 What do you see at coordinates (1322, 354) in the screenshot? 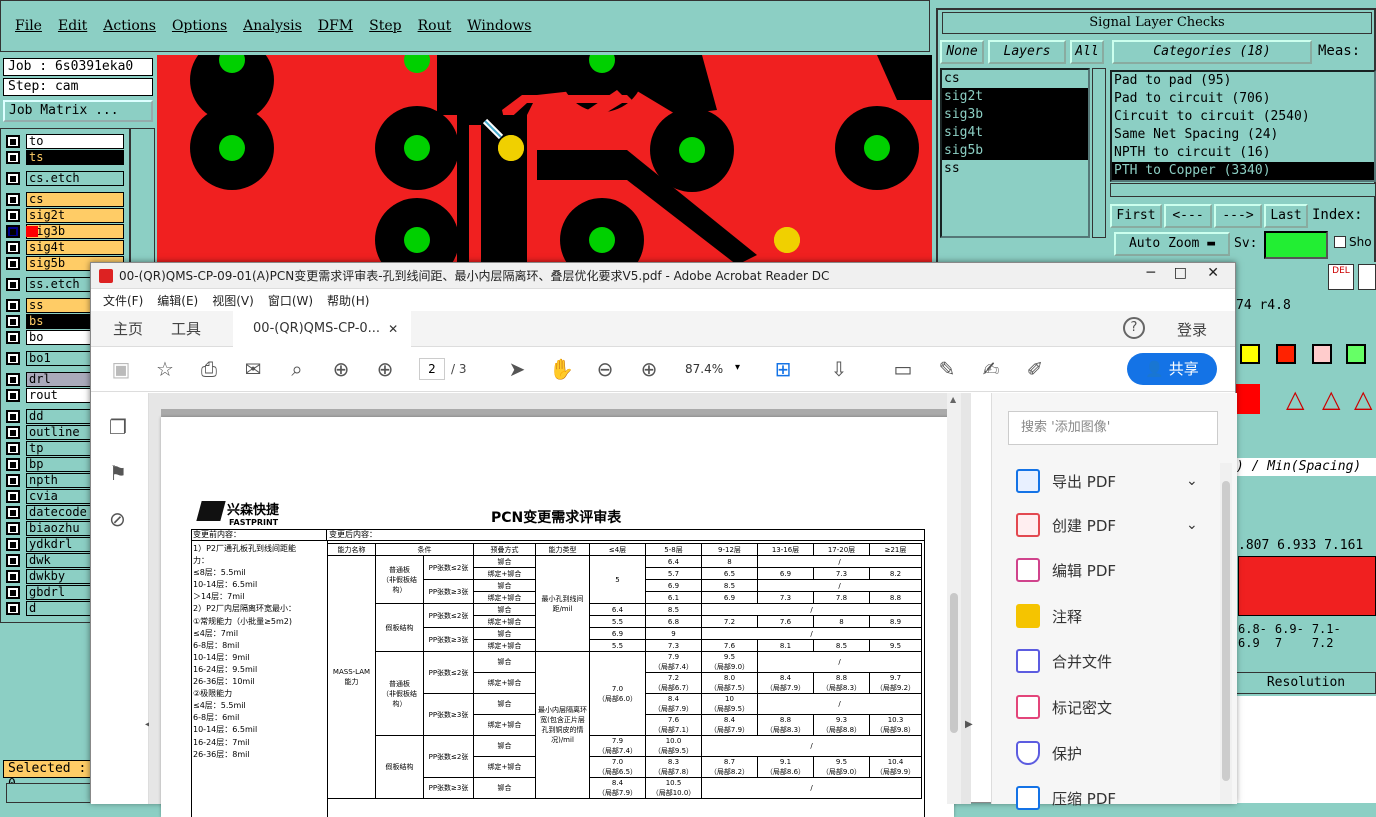
I see `ref-icon` at bounding box center [1322, 354].